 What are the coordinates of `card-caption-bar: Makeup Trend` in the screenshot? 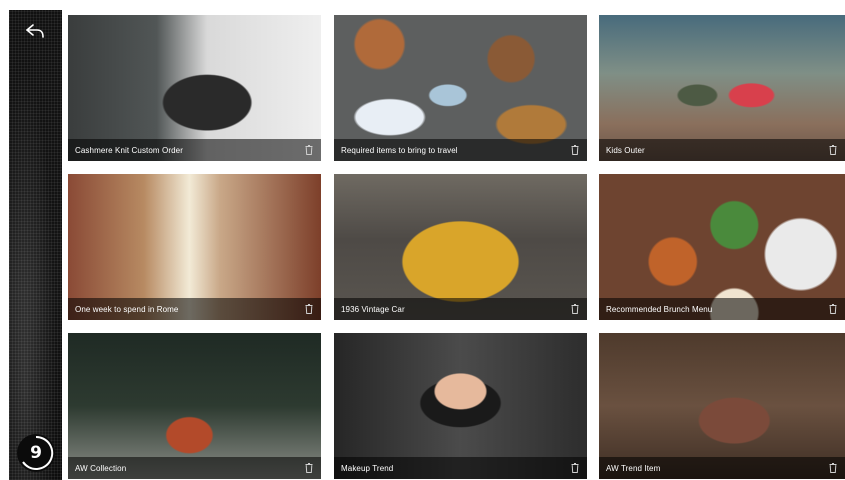 It's located at (460, 468).